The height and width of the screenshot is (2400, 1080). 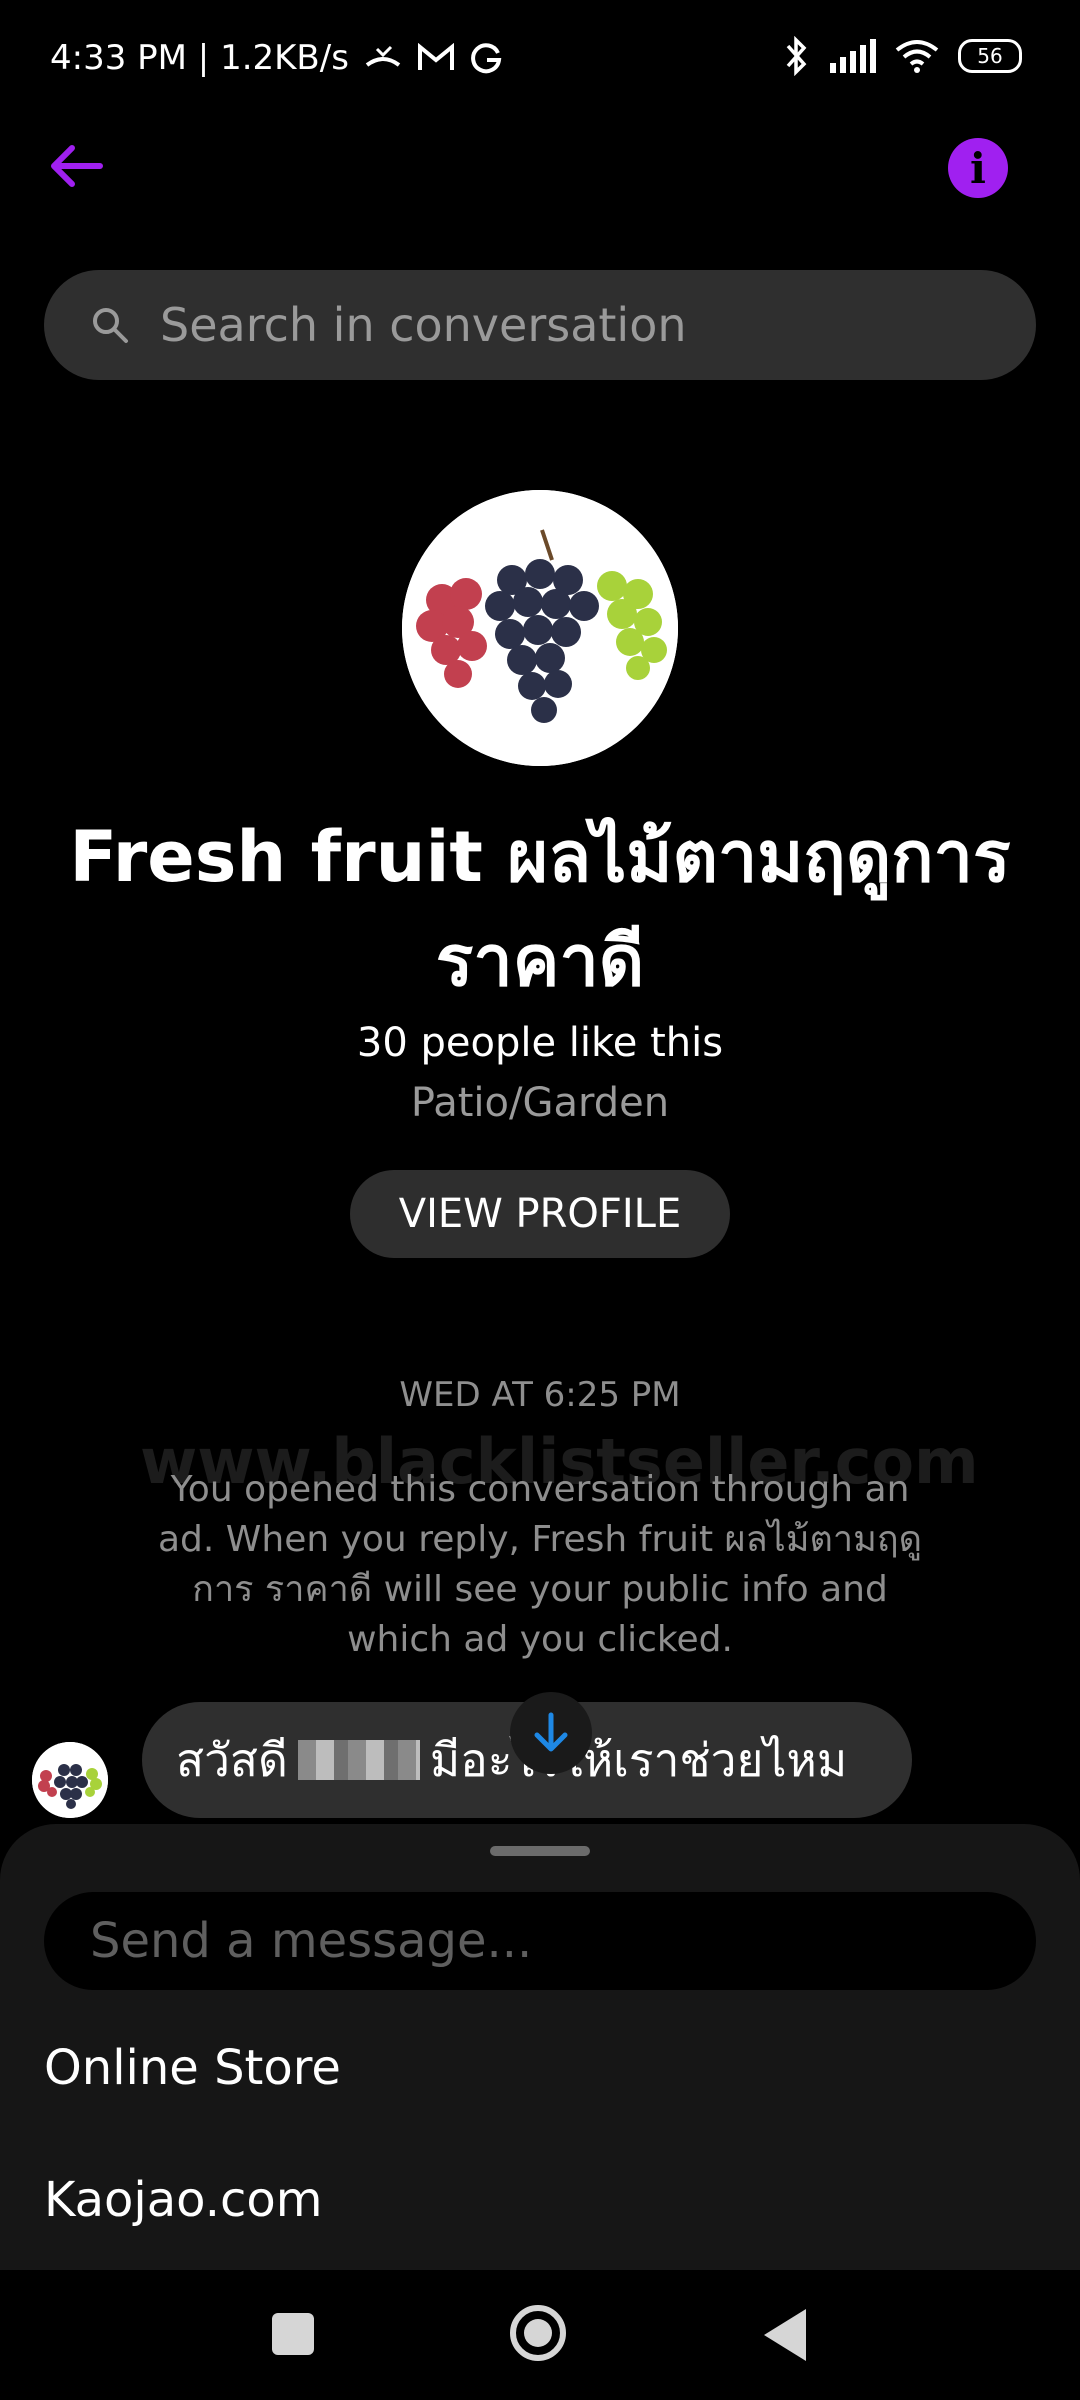 I want to click on arrow-down-icon, so click(x=551, y=1732).